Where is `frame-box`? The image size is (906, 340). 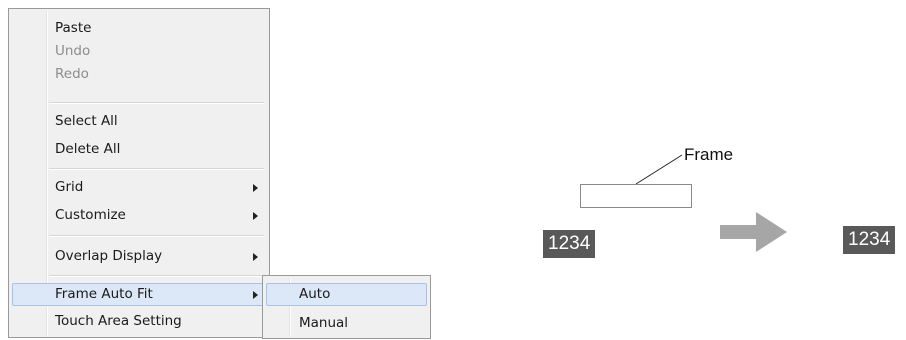 frame-box is located at coordinates (636, 196).